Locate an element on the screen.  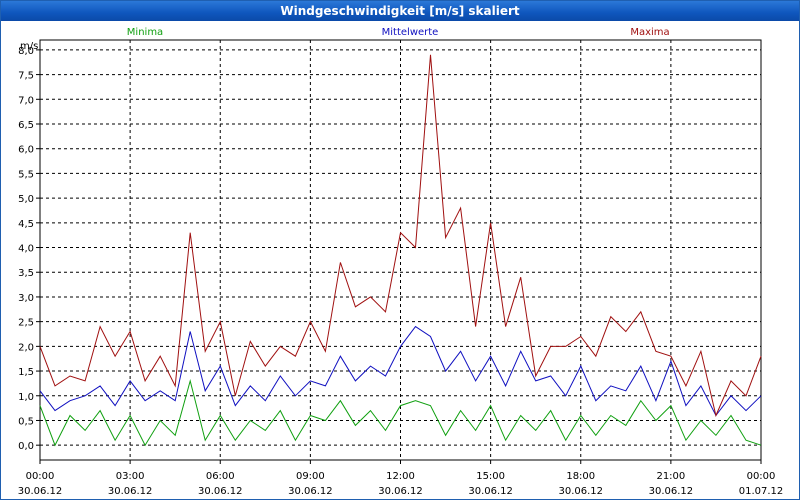
y-tick-label: 0,5 is located at coordinates (26, 421).